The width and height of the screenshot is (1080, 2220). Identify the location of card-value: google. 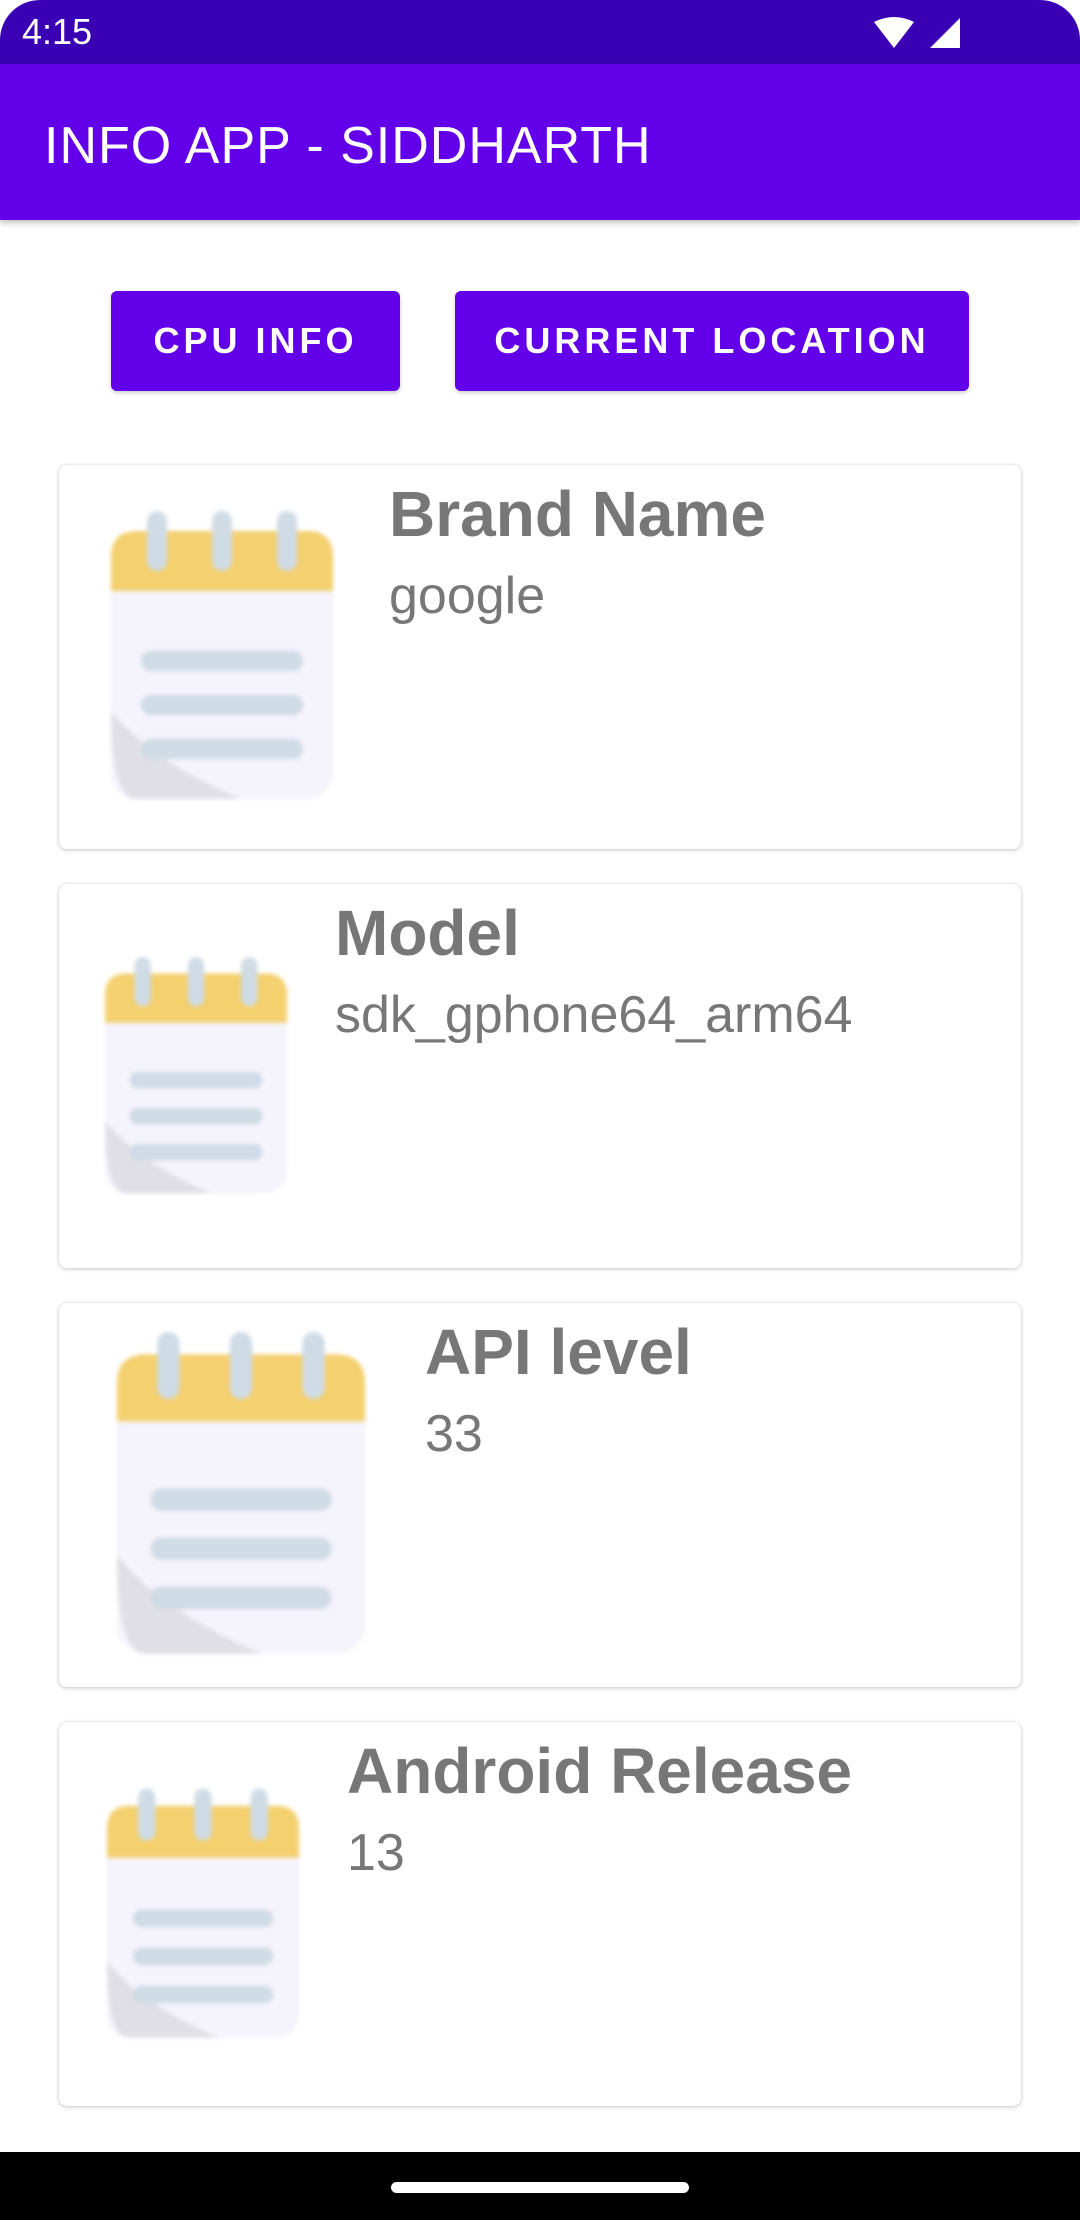
(467, 596).